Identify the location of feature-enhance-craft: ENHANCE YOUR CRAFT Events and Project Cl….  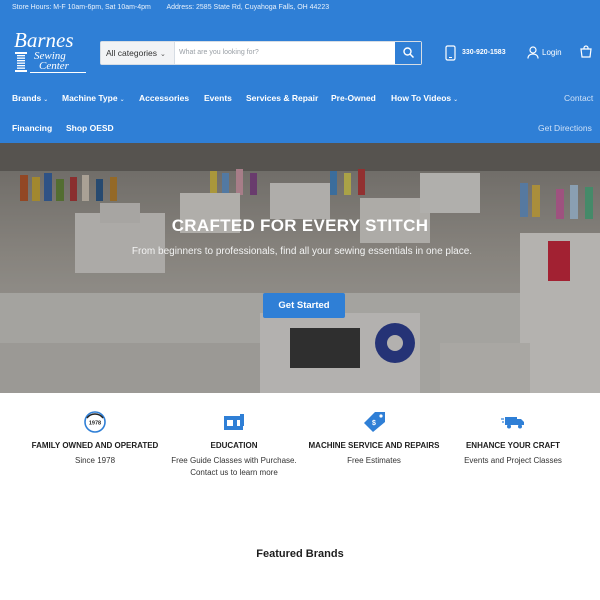
(513, 439).